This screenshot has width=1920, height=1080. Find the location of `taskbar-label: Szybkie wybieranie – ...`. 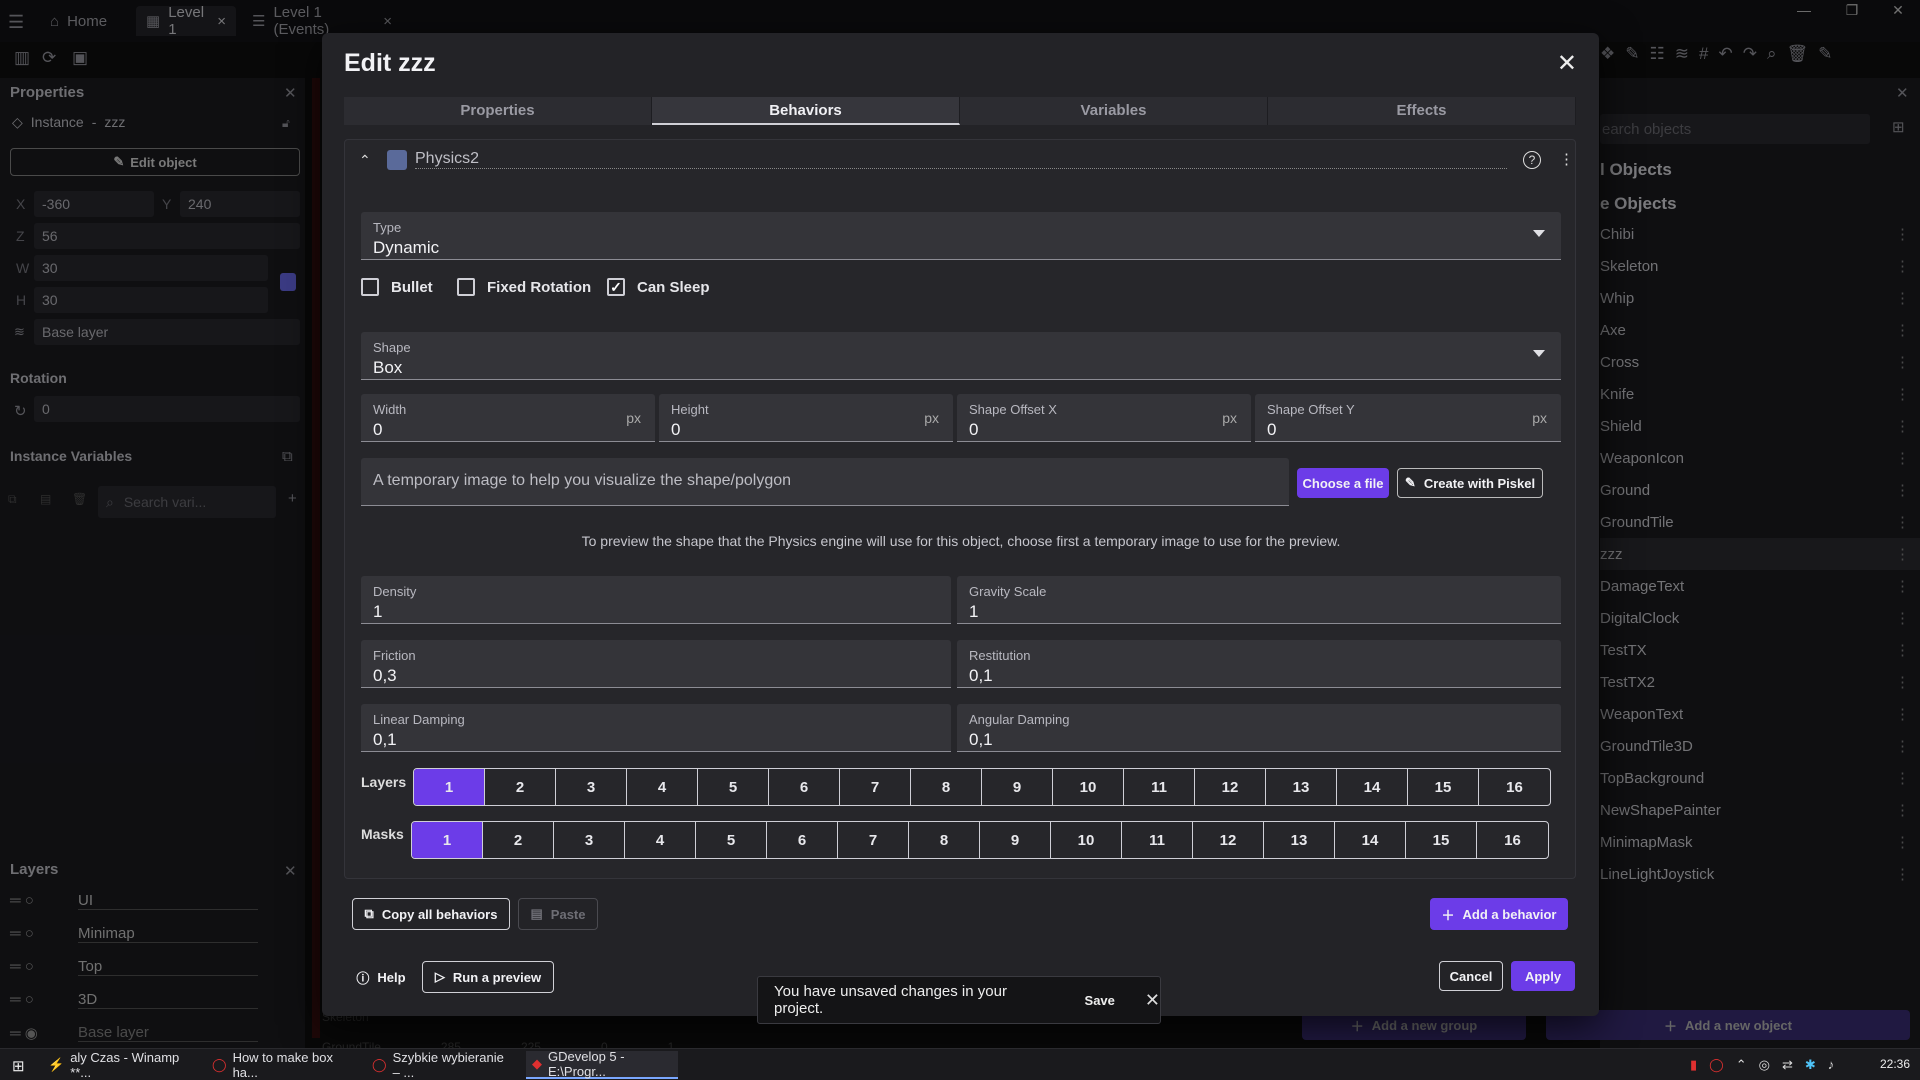

taskbar-label: Szybkie wybieranie – ... is located at coordinates (448, 1065).